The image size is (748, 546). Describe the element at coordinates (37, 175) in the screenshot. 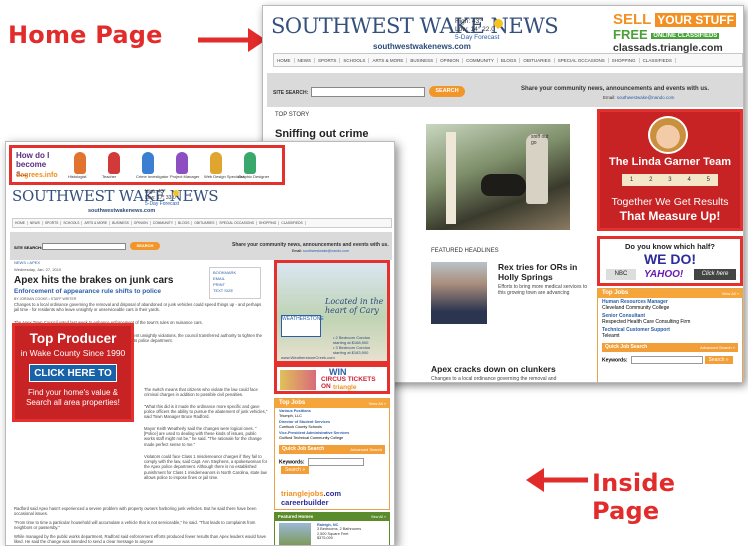

I see `degrees-url: degrees.info` at that location.